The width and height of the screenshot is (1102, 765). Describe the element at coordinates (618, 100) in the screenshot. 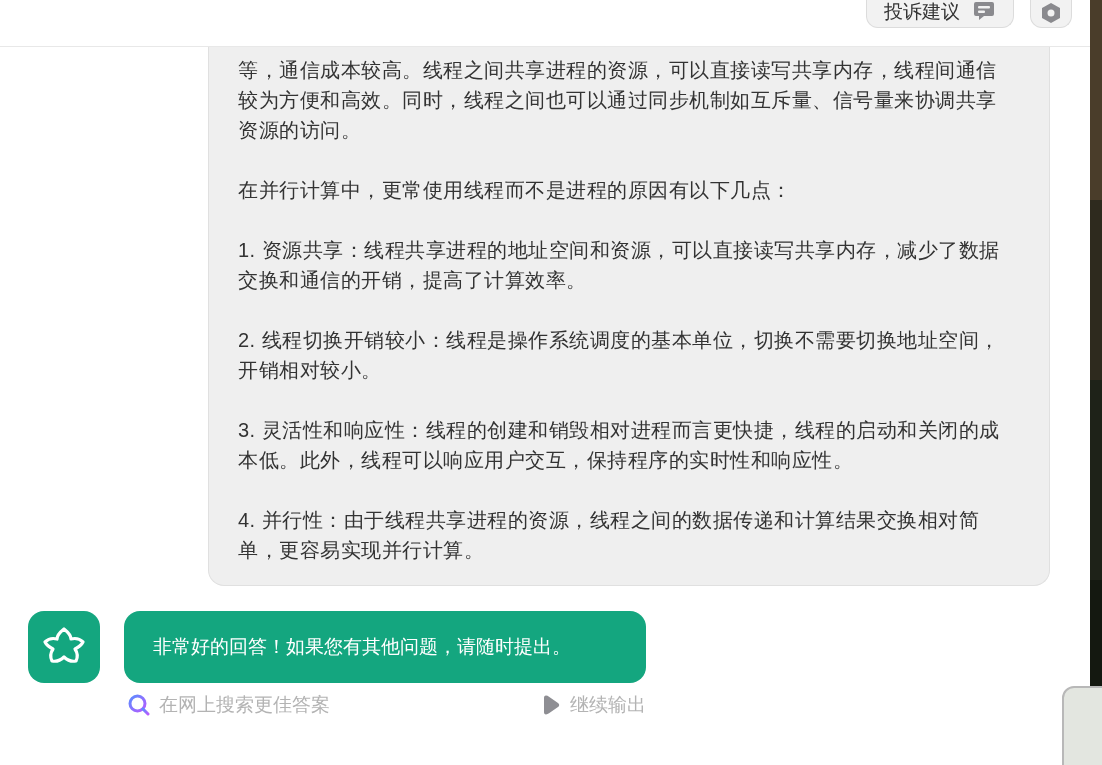

I see `answer-paragraph: 等，通信成本较高。线程之间共享进程的资源，可以直接读写共享内存，线程间通信较为方便和高效。同时，线程之间也可以通过同步机制如互斥量、信号量来协调共享资源的访问。` at that location.